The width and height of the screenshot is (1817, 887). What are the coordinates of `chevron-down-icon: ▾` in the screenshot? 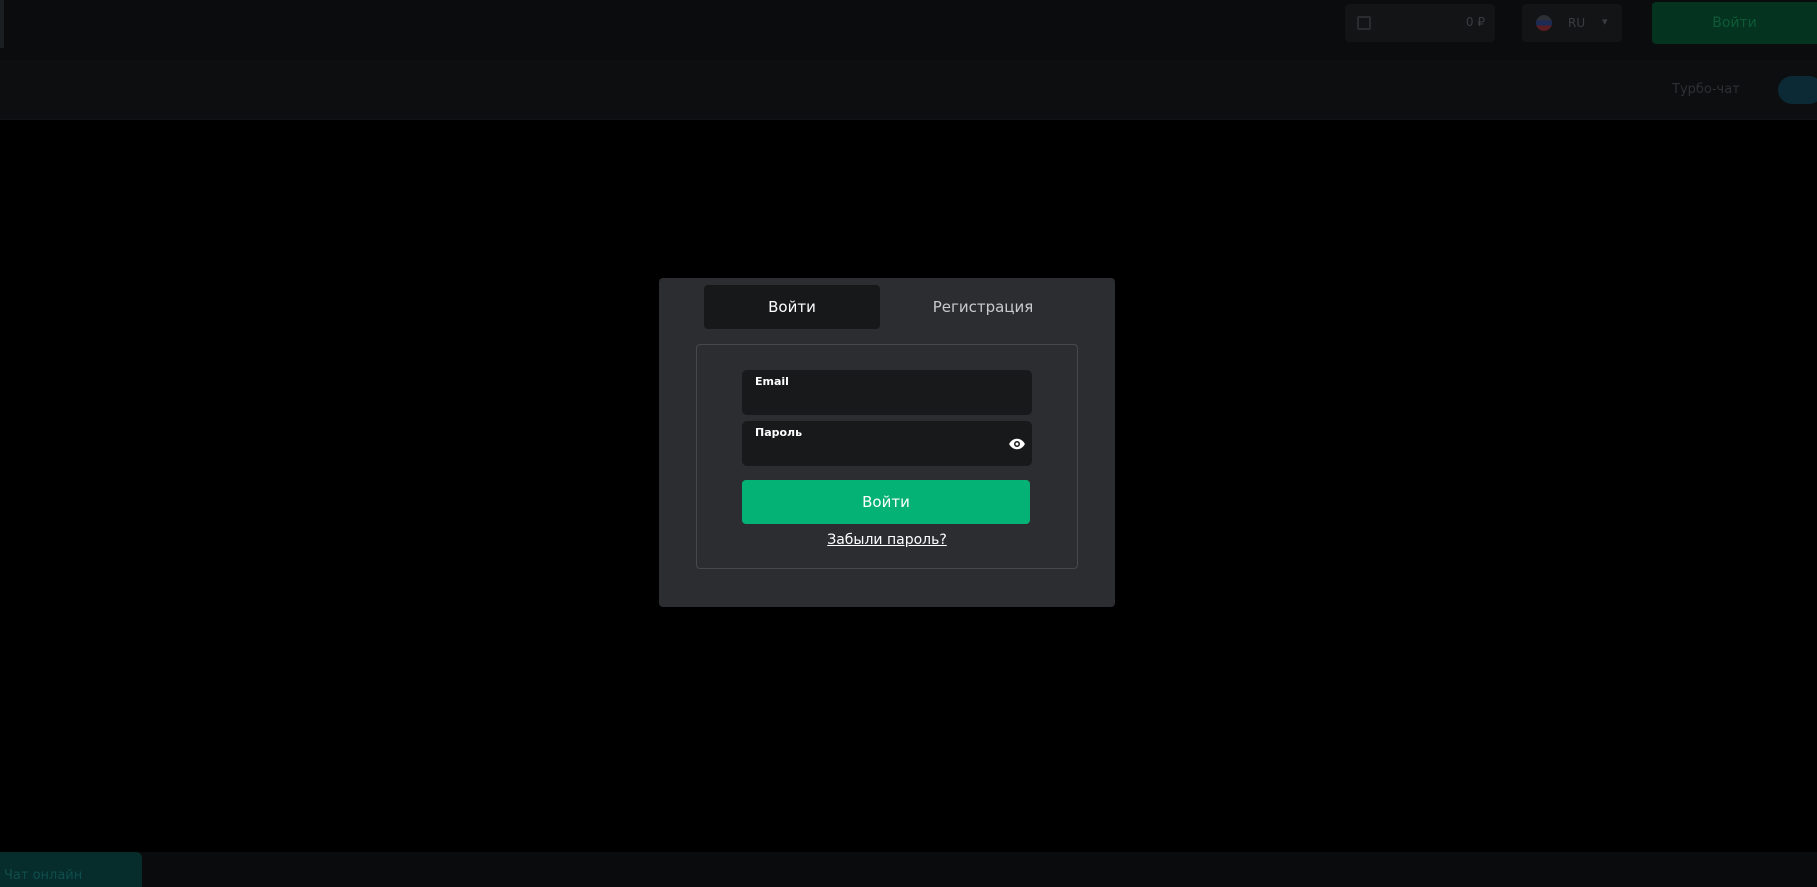 It's located at (1605, 21).